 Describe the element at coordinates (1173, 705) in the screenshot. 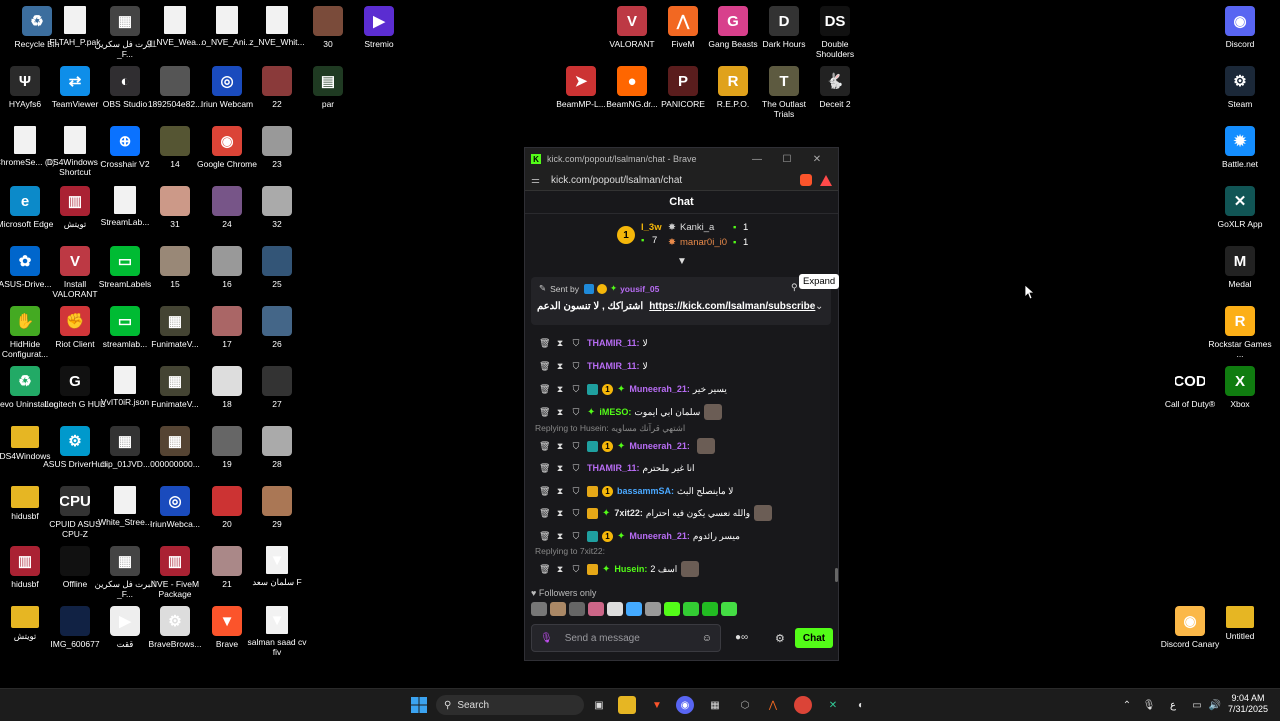

I see `language-indicator: ع` at that location.